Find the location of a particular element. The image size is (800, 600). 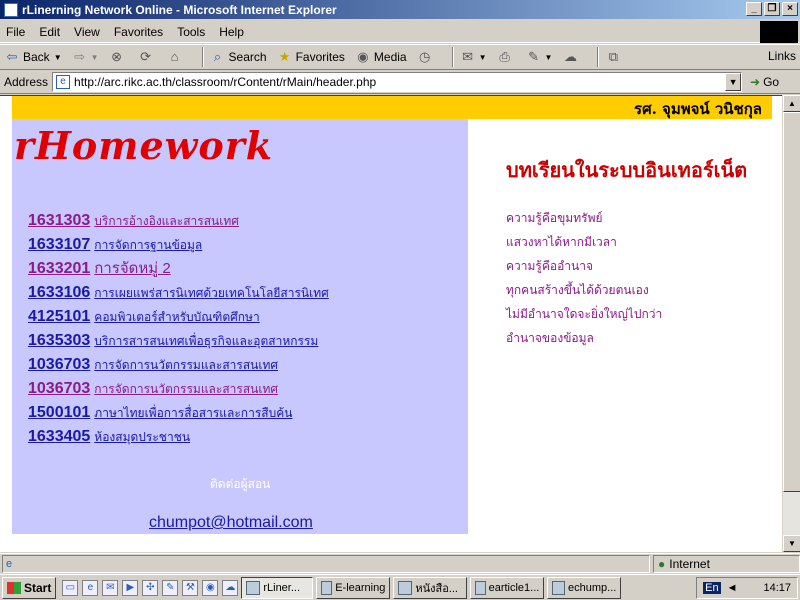

course-link: 1631303 บริการอ้างอิงและสารสนเทศ is located at coordinates (178, 221).